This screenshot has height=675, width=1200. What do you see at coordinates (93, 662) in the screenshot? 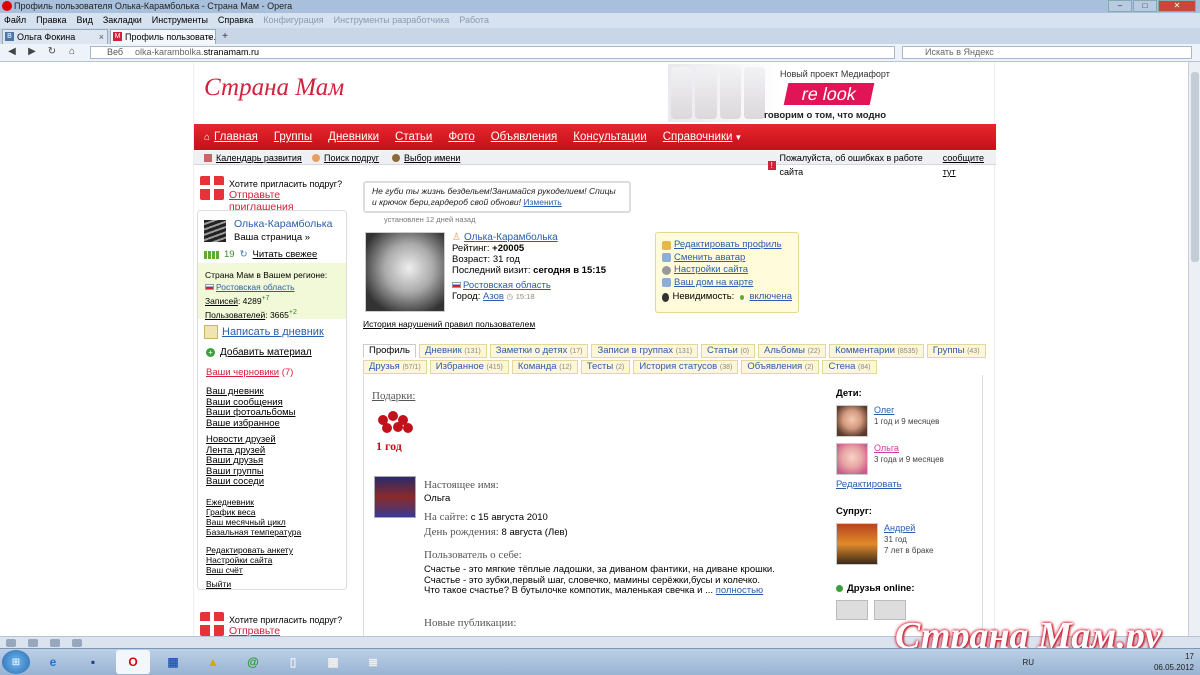
I see `save-disk-icon: ▪` at bounding box center [93, 662].